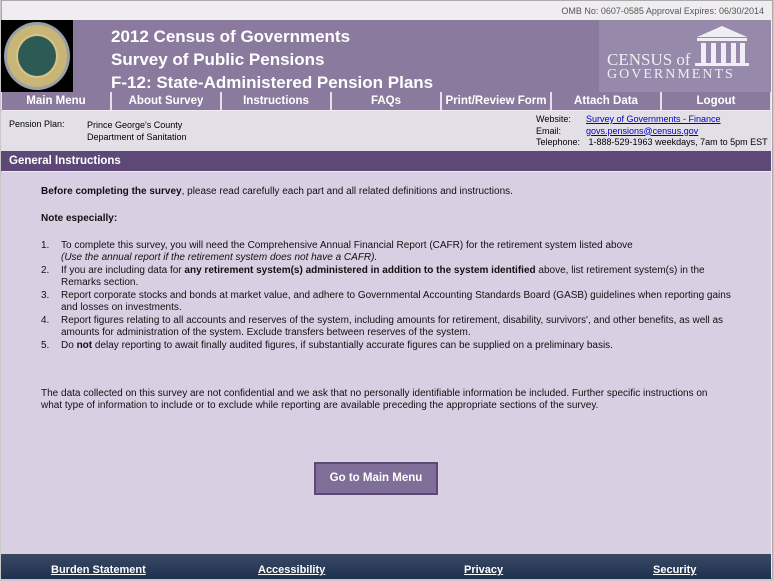 This screenshot has width=774, height=581. I want to click on title-line-1: 2012 Census of Governments, so click(231, 36).